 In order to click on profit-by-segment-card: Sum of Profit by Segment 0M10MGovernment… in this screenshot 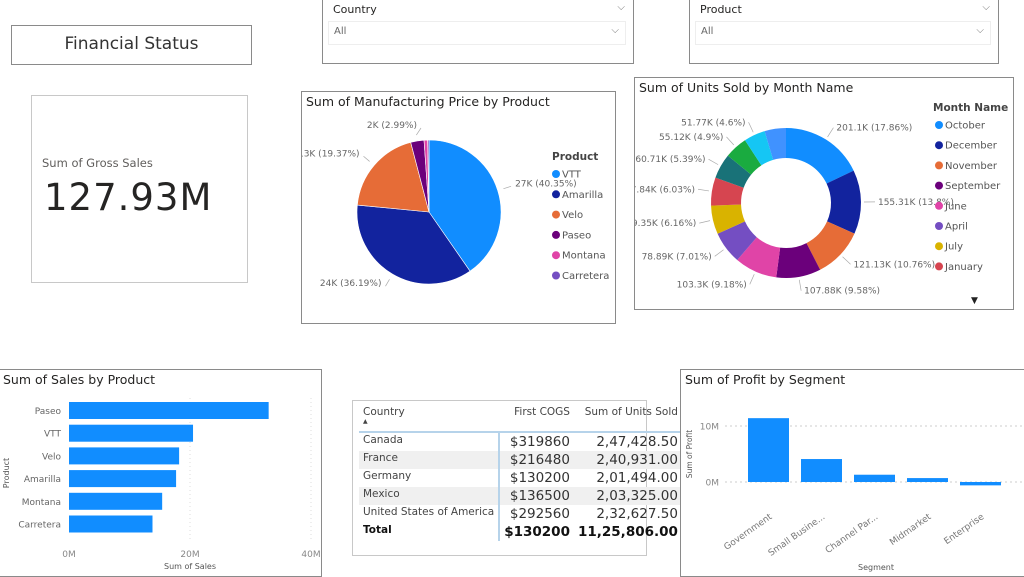, I will do `click(852, 473)`.